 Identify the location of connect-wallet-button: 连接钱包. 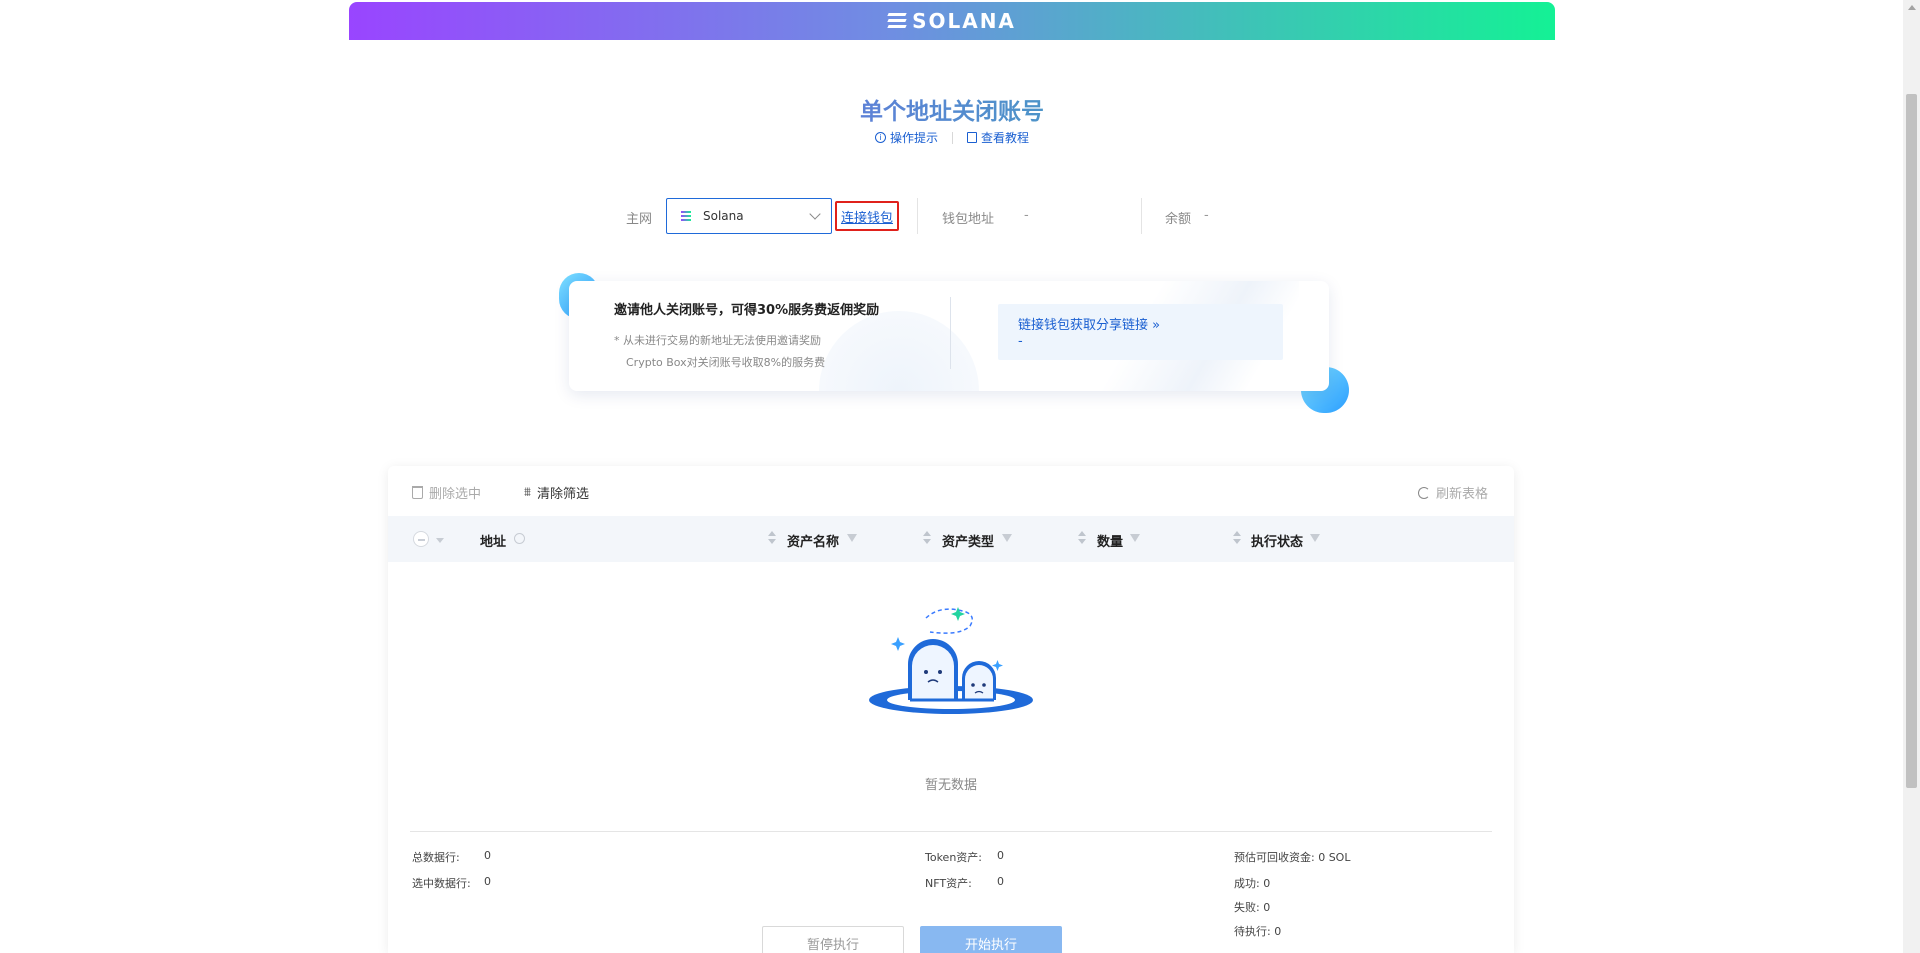
(867, 216).